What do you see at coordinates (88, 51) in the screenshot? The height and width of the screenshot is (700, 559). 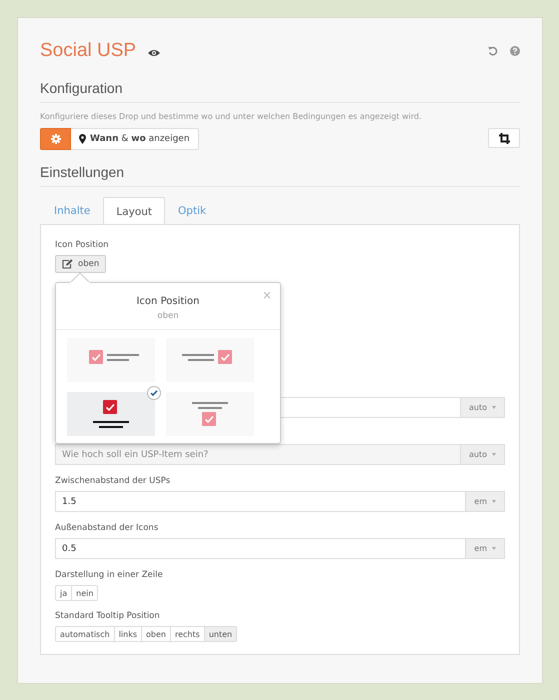 I see `page-title: Social USP` at bounding box center [88, 51].